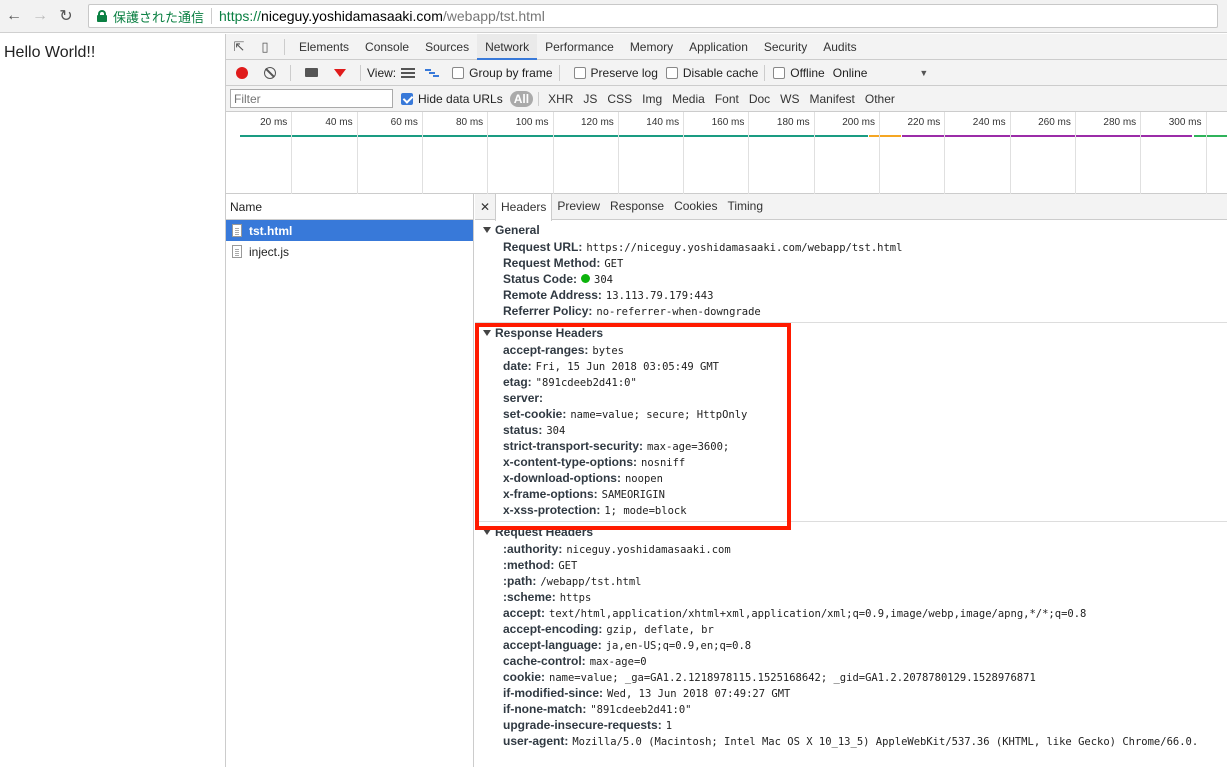 This screenshot has height=767, width=1227. I want to click on detail-tab-response: Response, so click(637, 206).